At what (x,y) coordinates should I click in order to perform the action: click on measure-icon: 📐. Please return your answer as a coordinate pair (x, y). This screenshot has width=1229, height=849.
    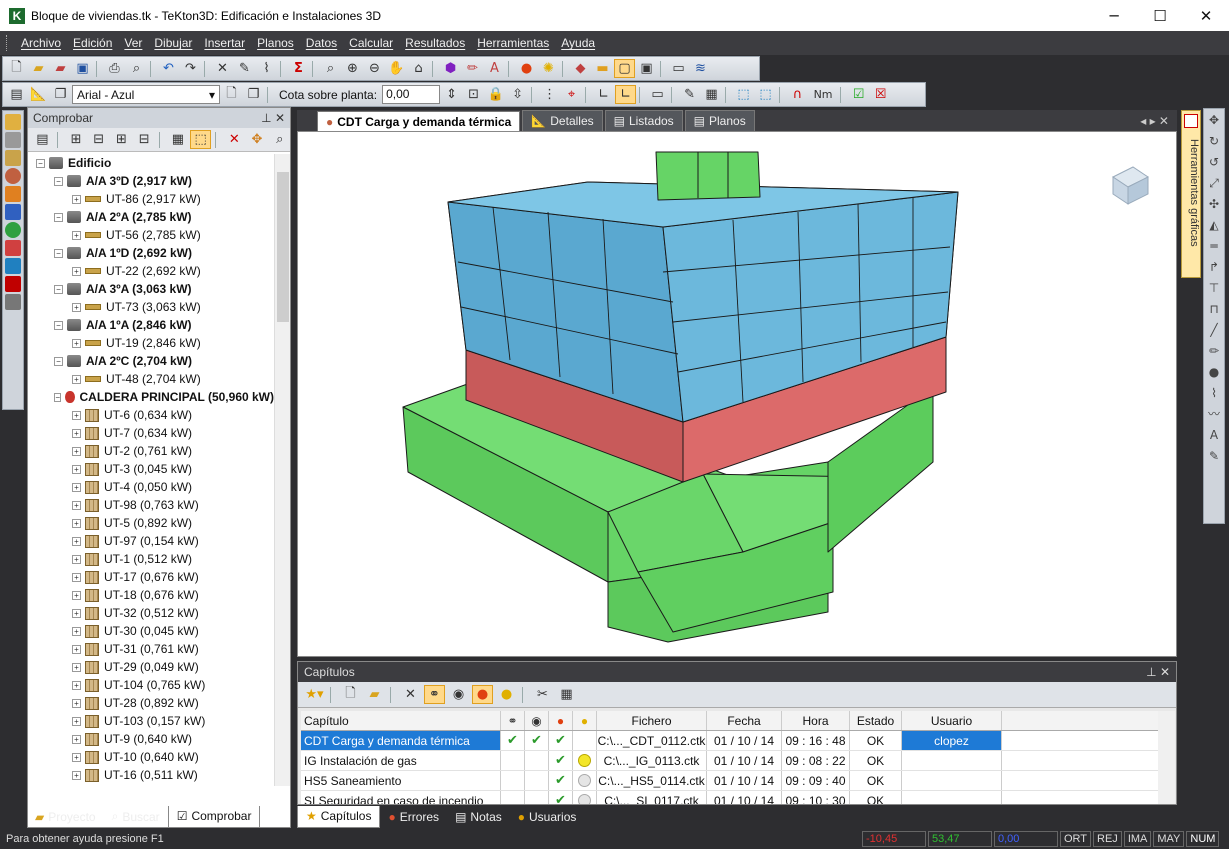
    Looking at the image, I should click on (38, 94).